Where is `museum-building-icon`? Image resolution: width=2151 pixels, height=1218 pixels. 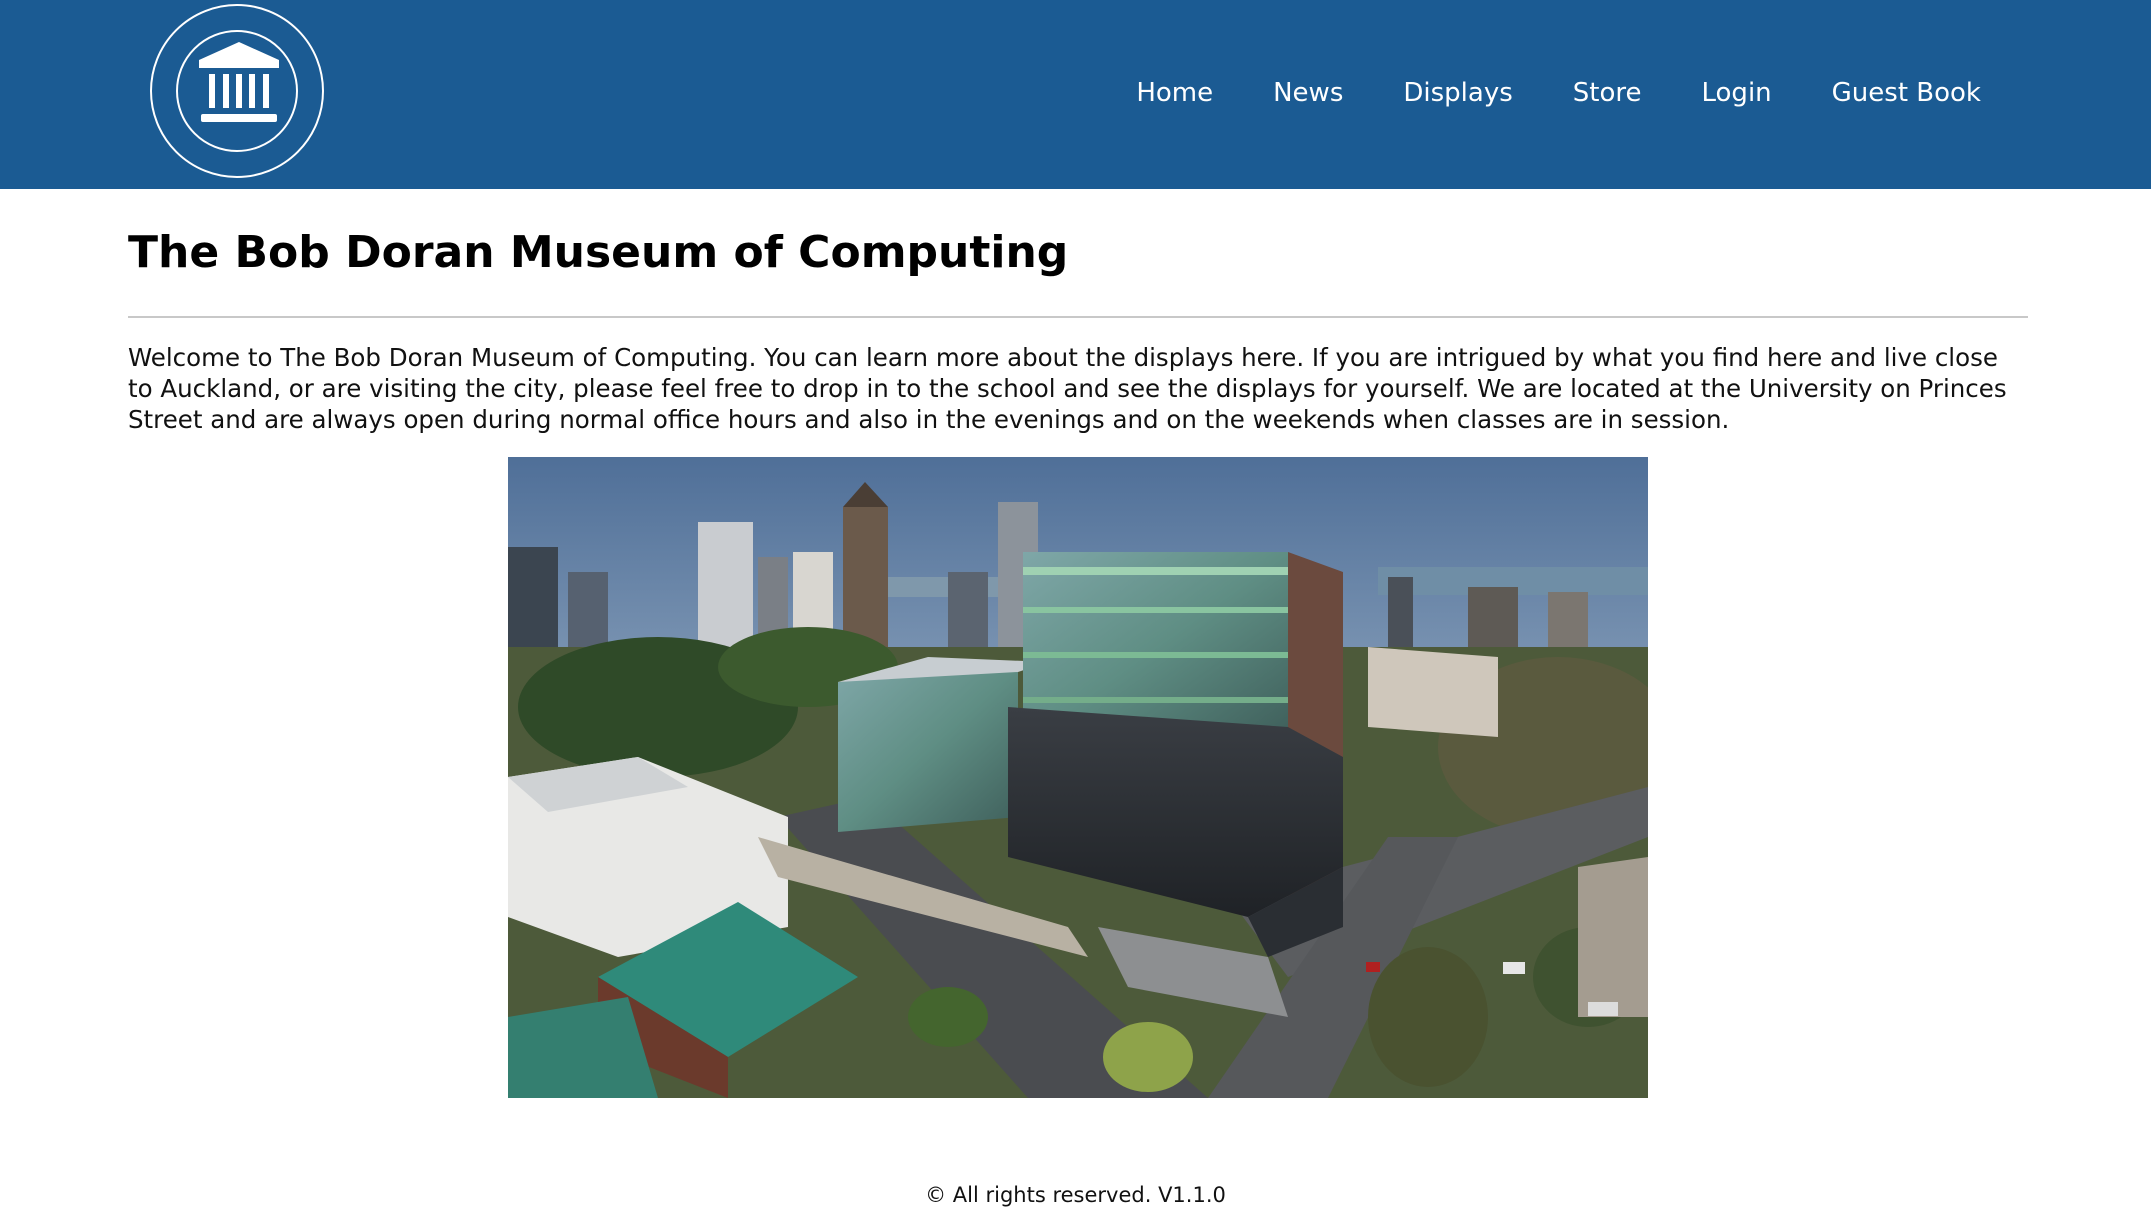
museum-building-icon is located at coordinates (239, 82).